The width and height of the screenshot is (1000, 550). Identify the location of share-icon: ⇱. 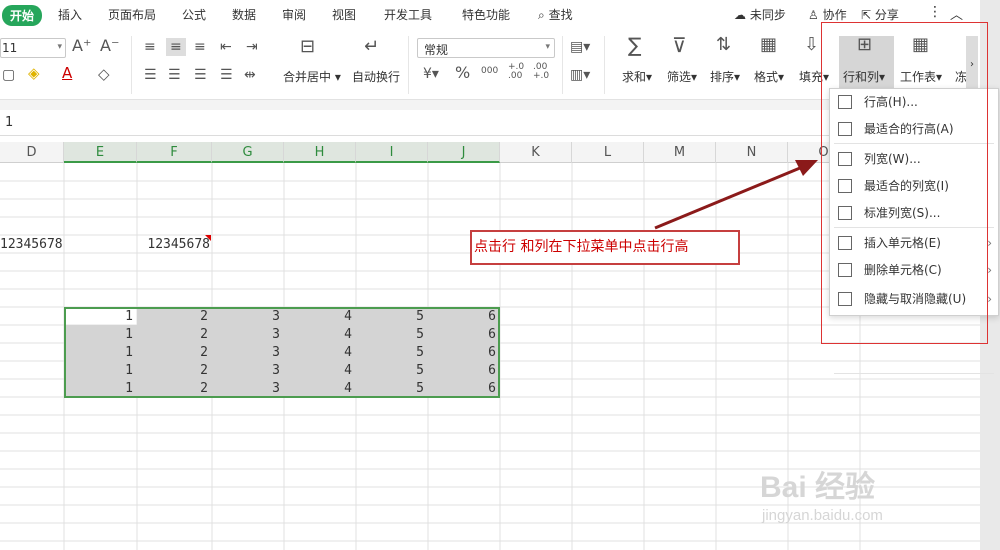
(866, 15).